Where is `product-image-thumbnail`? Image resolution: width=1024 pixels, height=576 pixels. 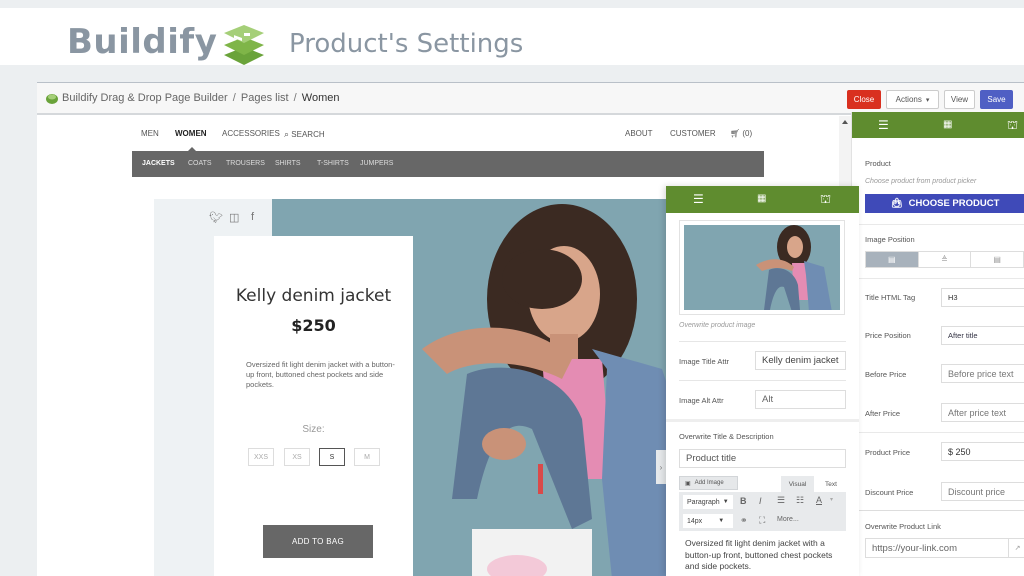 product-image-thumbnail is located at coordinates (762, 267).